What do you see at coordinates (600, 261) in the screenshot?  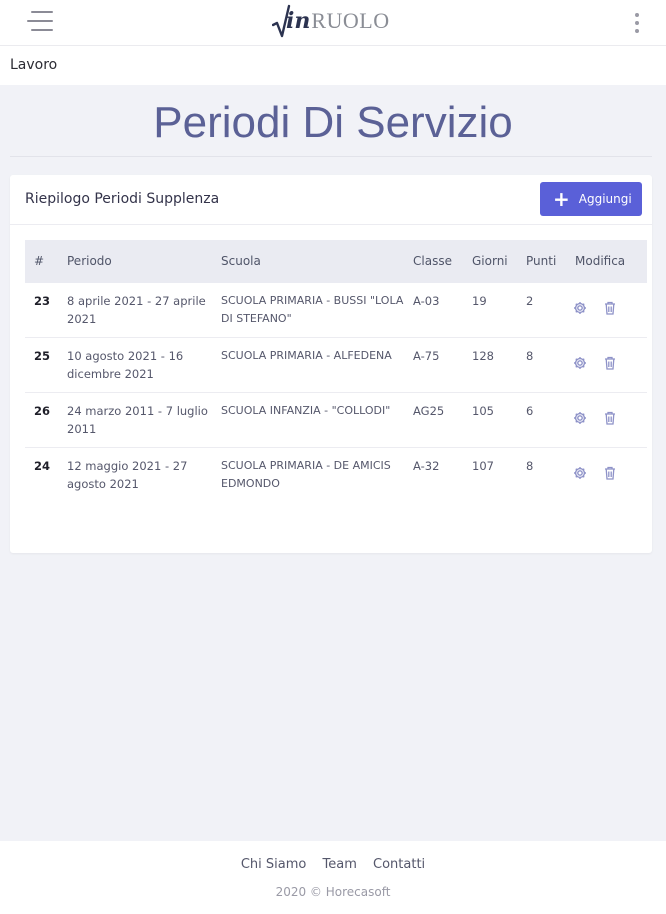 I see `header-edit: Modifica` at bounding box center [600, 261].